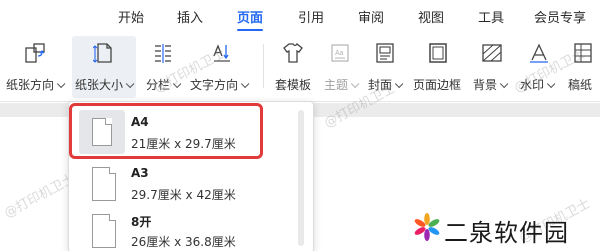 Image resolution: width=600 pixels, height=251 pixels. I want to click on watermark-button: 水印, so click(539, 67).